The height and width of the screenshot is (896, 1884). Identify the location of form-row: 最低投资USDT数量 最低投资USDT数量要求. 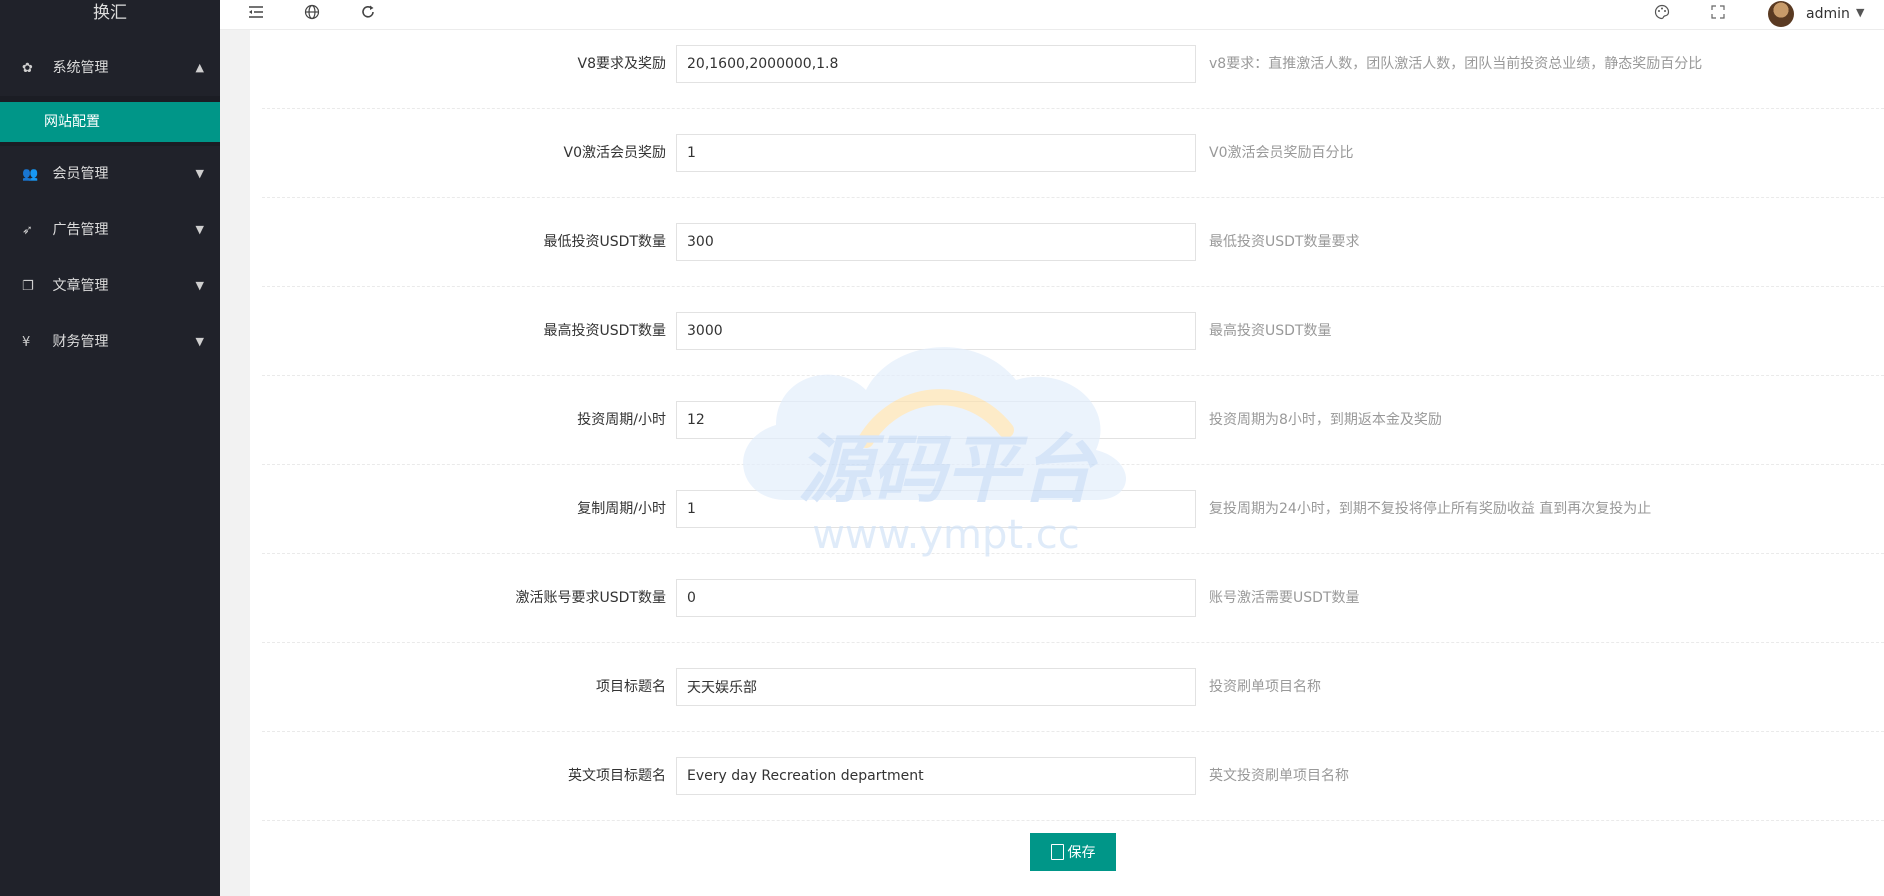
(1073, 242).